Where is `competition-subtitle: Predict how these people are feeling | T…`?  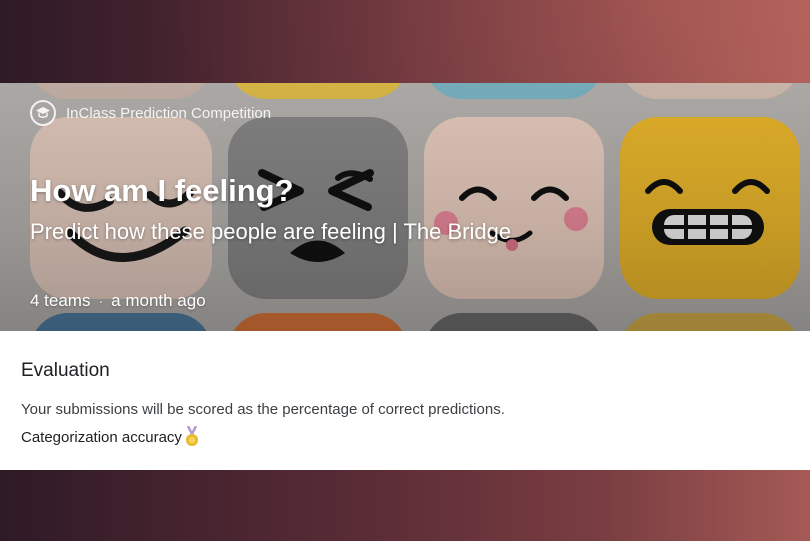 competition-subtitle: Predict how these people are feeling | T… is located at coordinates (271, 231).